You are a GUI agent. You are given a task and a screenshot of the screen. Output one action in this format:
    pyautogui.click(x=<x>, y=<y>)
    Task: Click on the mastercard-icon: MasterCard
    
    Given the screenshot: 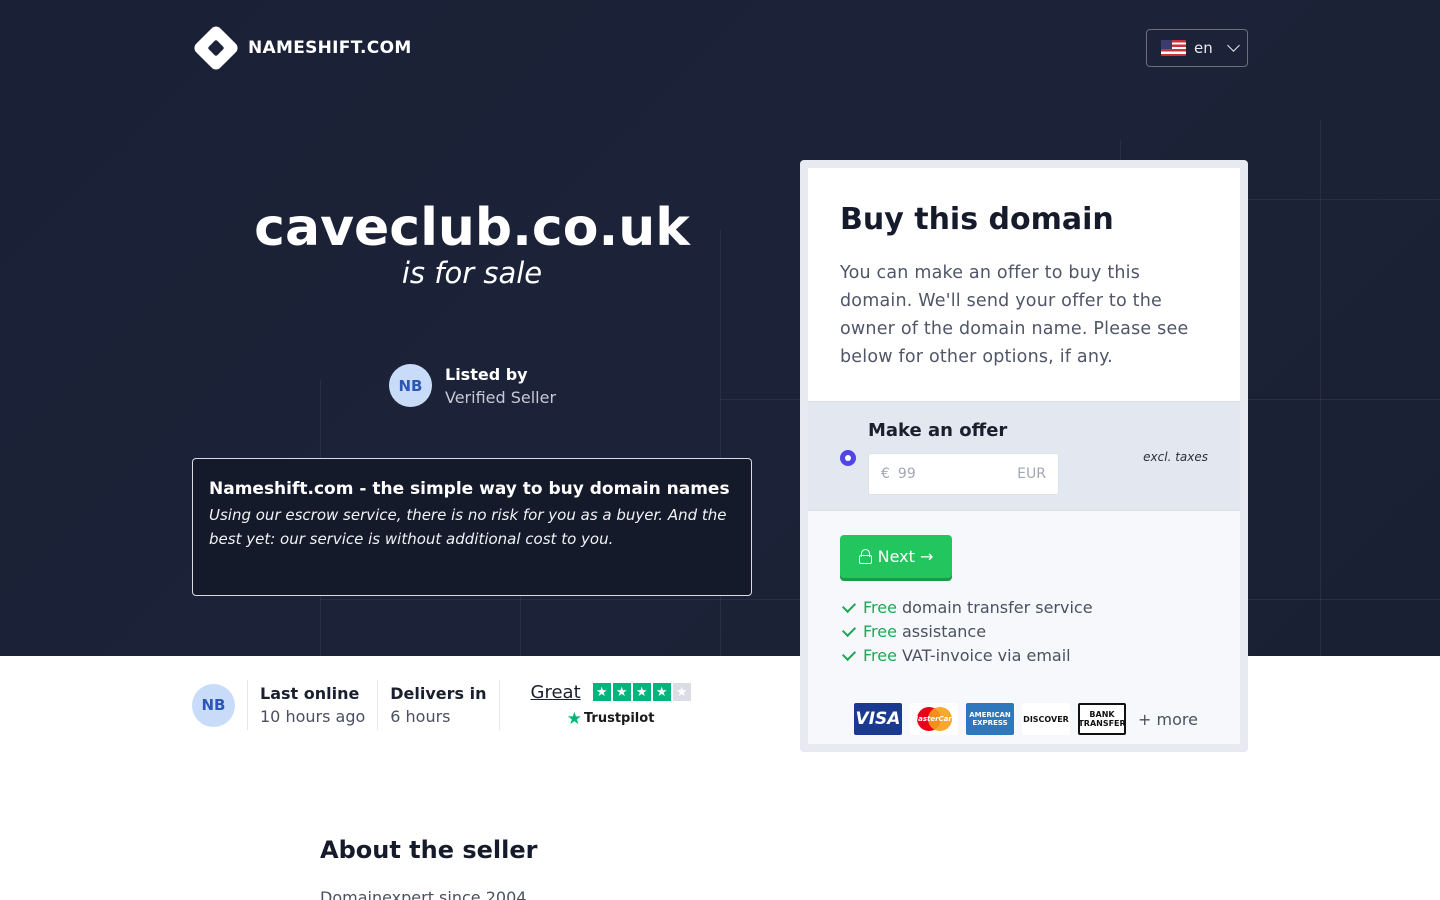 What is the action you would take?
    pyautogui.click(x=934, y=719)
    